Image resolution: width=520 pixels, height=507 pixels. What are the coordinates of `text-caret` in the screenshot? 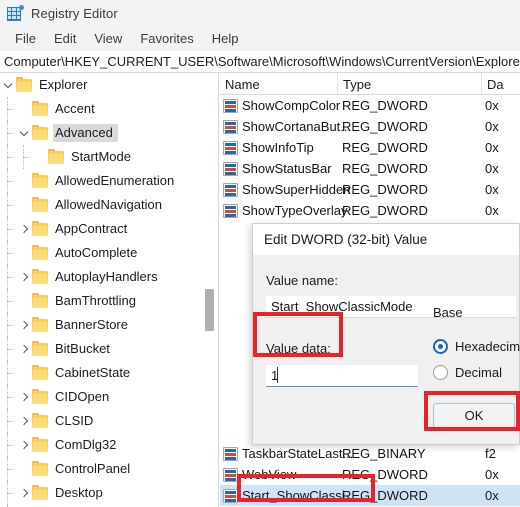 It's located at (277, 375).